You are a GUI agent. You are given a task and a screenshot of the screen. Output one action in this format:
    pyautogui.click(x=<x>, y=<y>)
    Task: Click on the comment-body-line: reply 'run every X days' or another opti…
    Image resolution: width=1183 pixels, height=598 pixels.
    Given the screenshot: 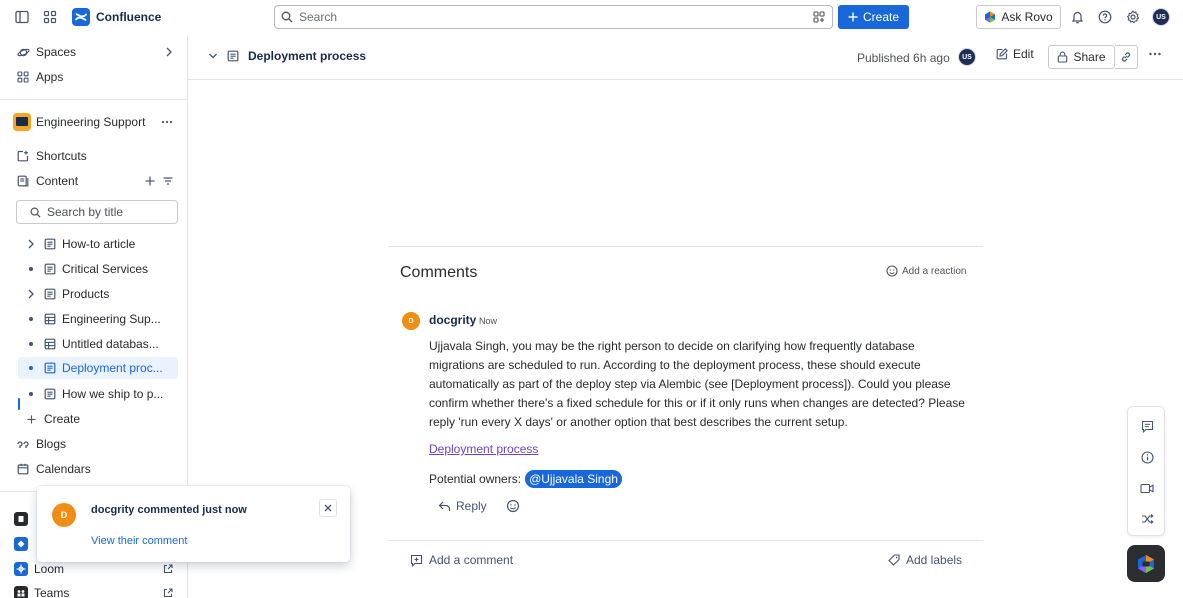 What is the action you would take?
    pyautogui.click(x=638, y=422)
    